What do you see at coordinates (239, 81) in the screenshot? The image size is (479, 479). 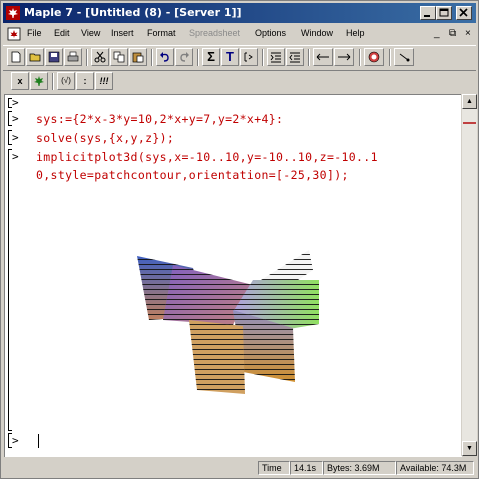 I see `context-toolbar: x (√) : !!!` at bounding box center [239, 81].